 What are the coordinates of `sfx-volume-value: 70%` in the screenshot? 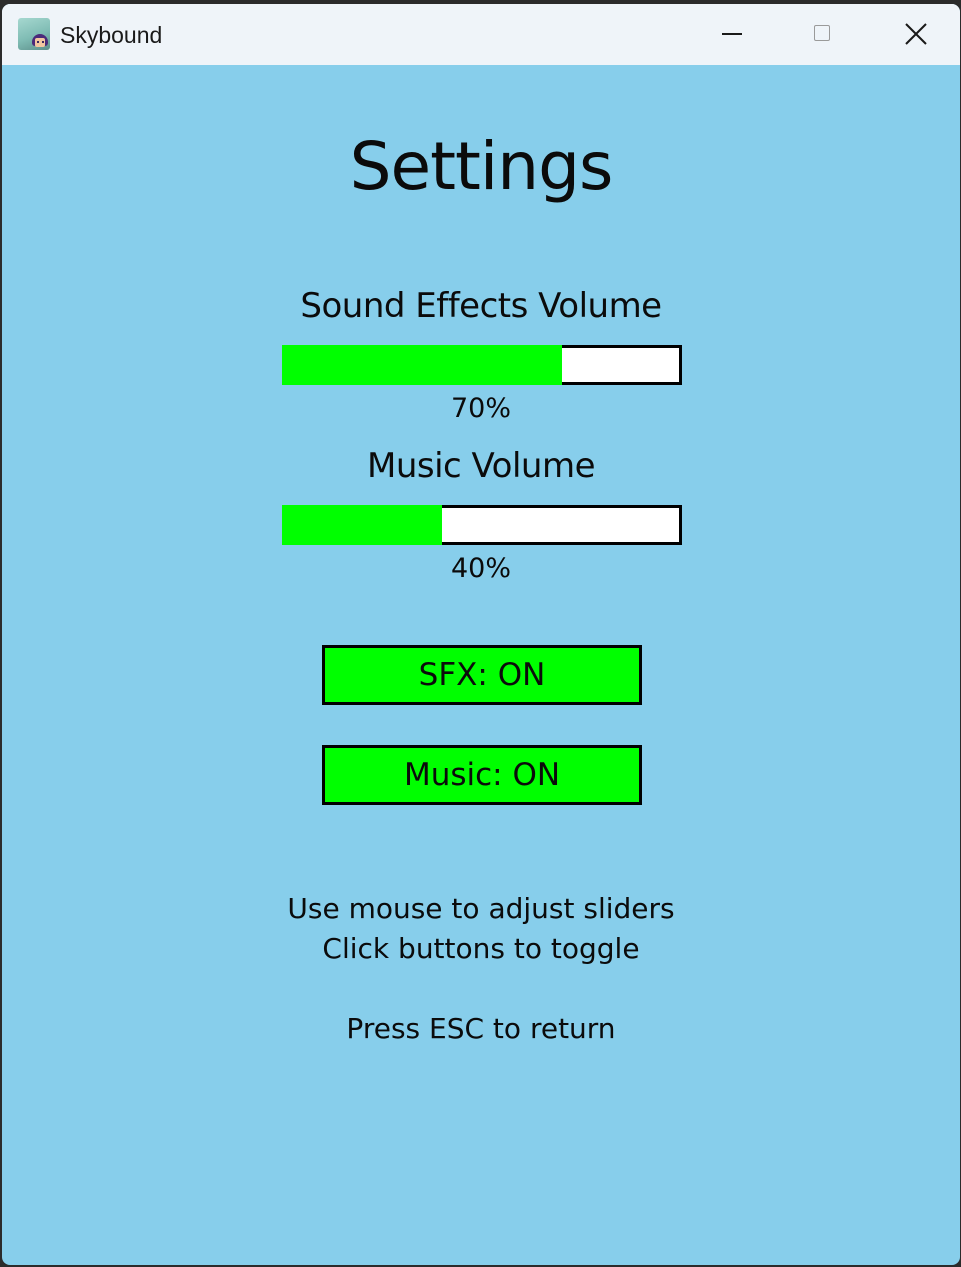 It's located at (480, 408).